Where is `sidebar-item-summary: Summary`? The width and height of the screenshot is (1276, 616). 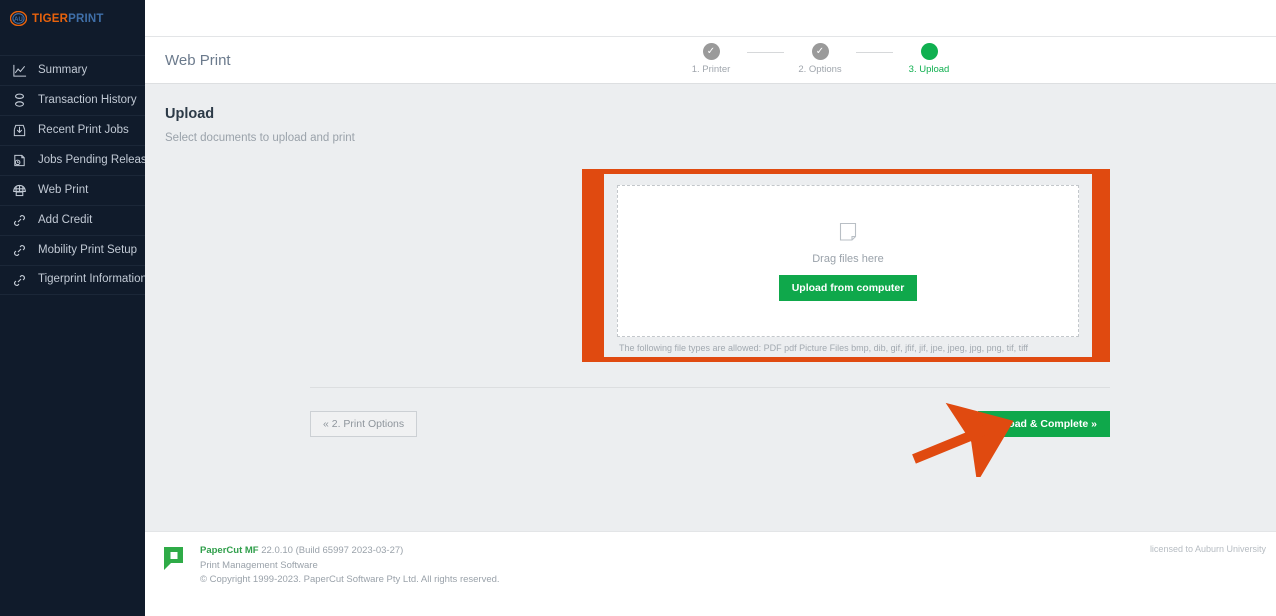
sidebar-item-summary: Summary is located at coordinates (72, 70).